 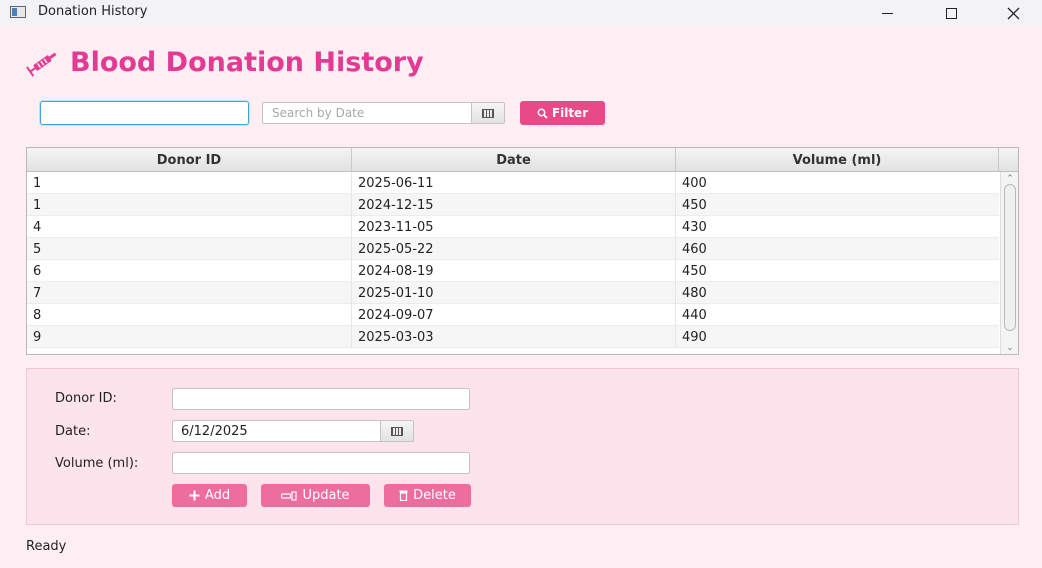 I want to click on table-row: 7 2025-01-10 480, so click(x=513, y=293).